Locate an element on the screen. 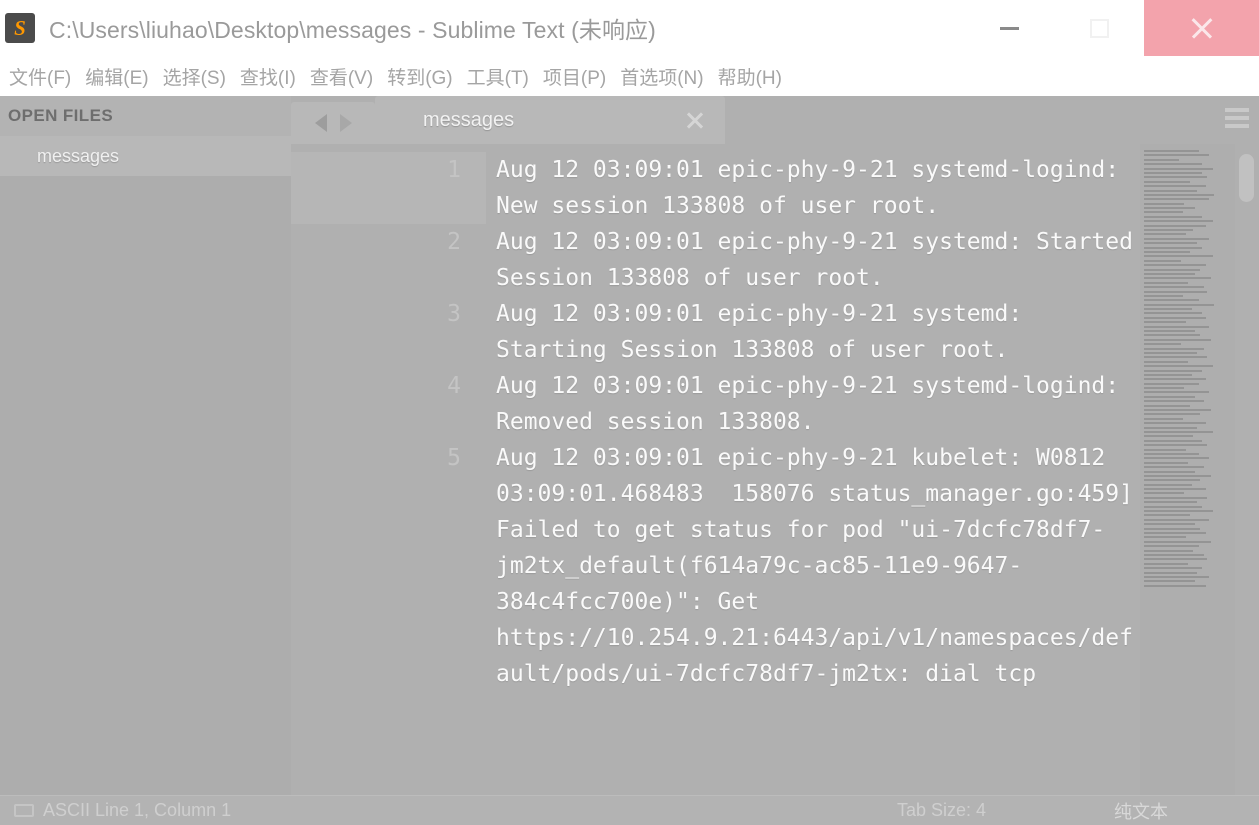 The width and height of the screenshot is (1259, 825). menu-item-5: 转到(G) is located at coordinates (419, 76).